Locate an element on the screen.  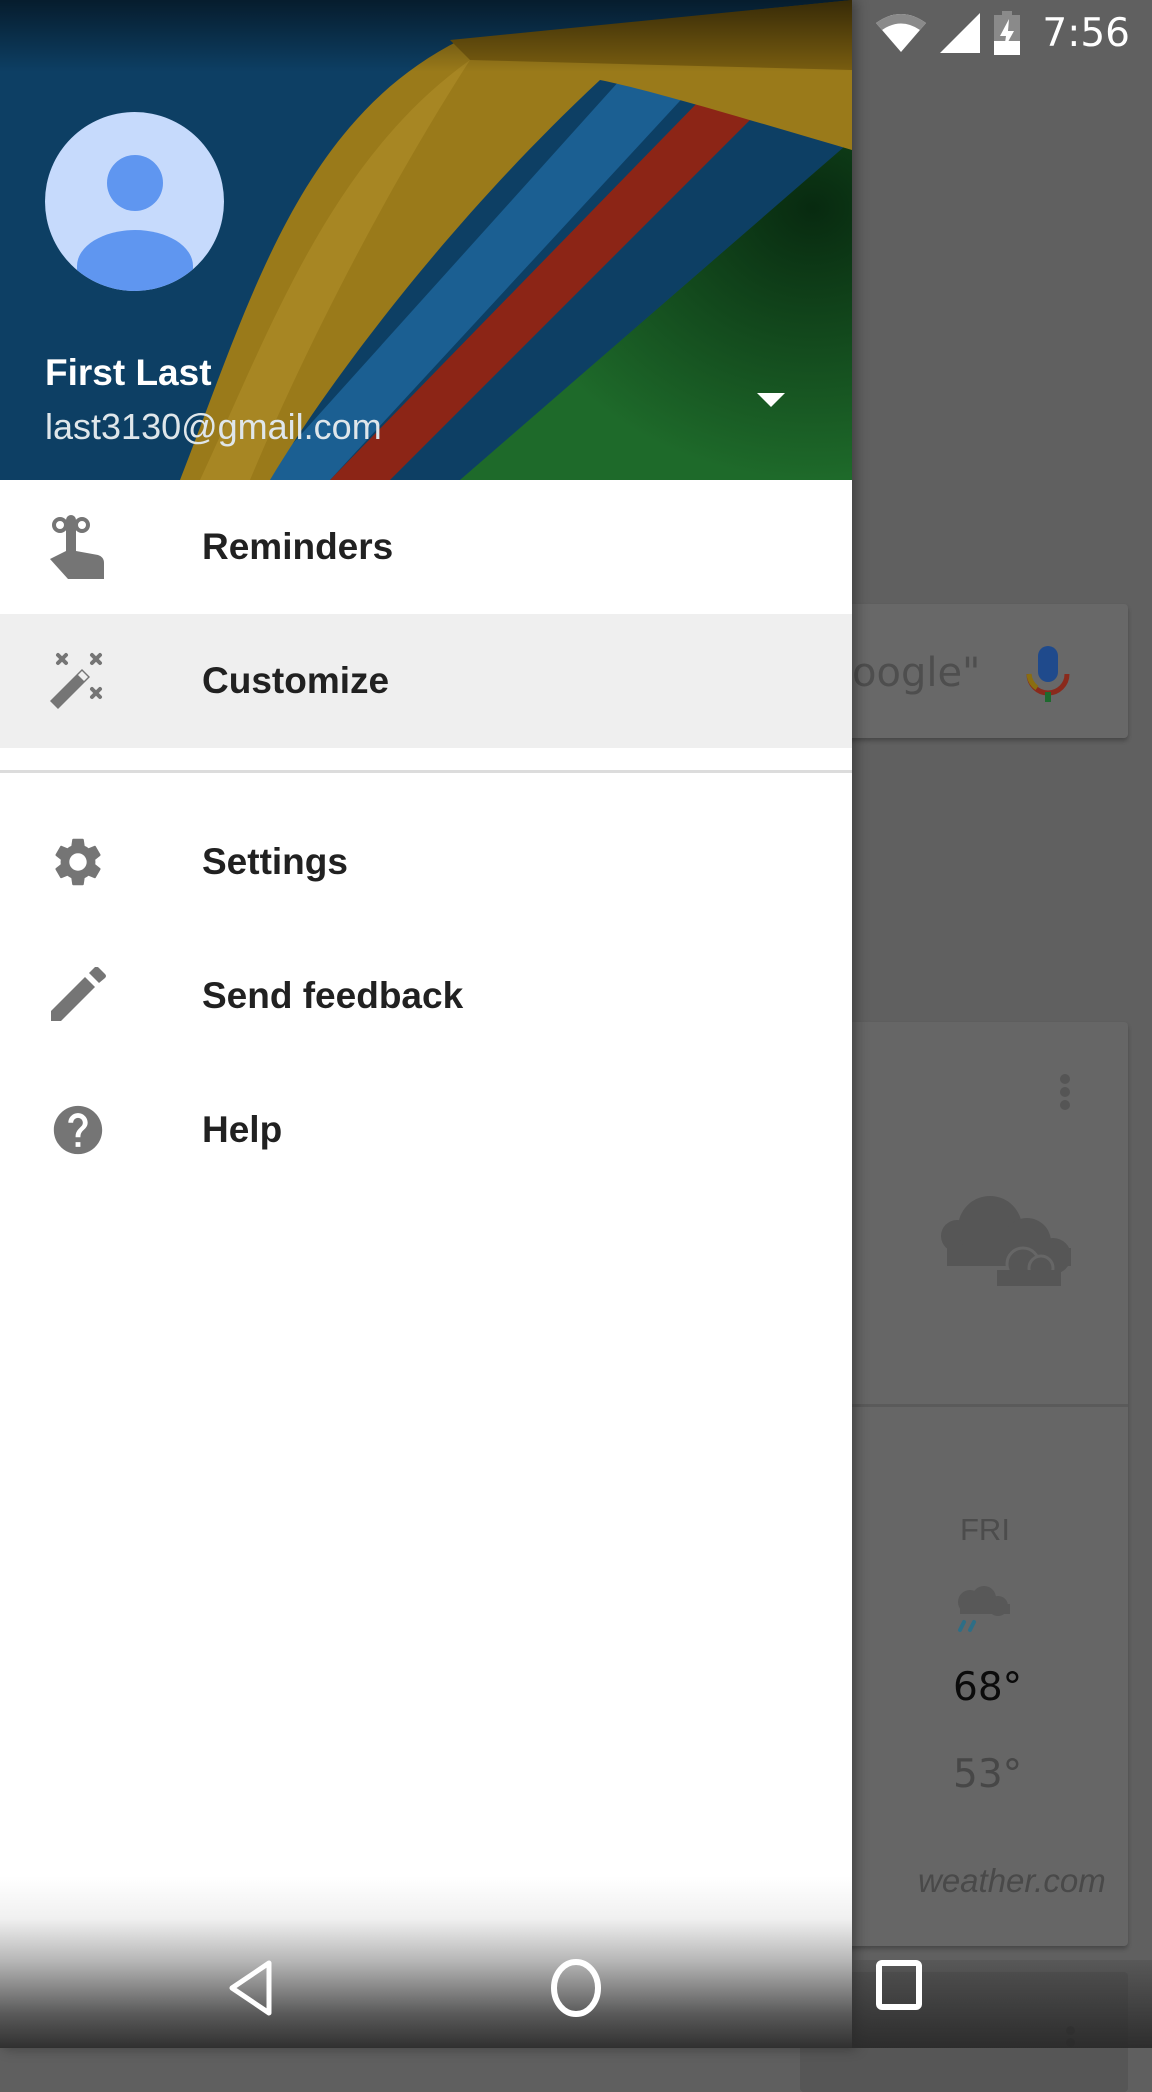
forecast-low-temp: 53° is located at coordinates (988, 1774).